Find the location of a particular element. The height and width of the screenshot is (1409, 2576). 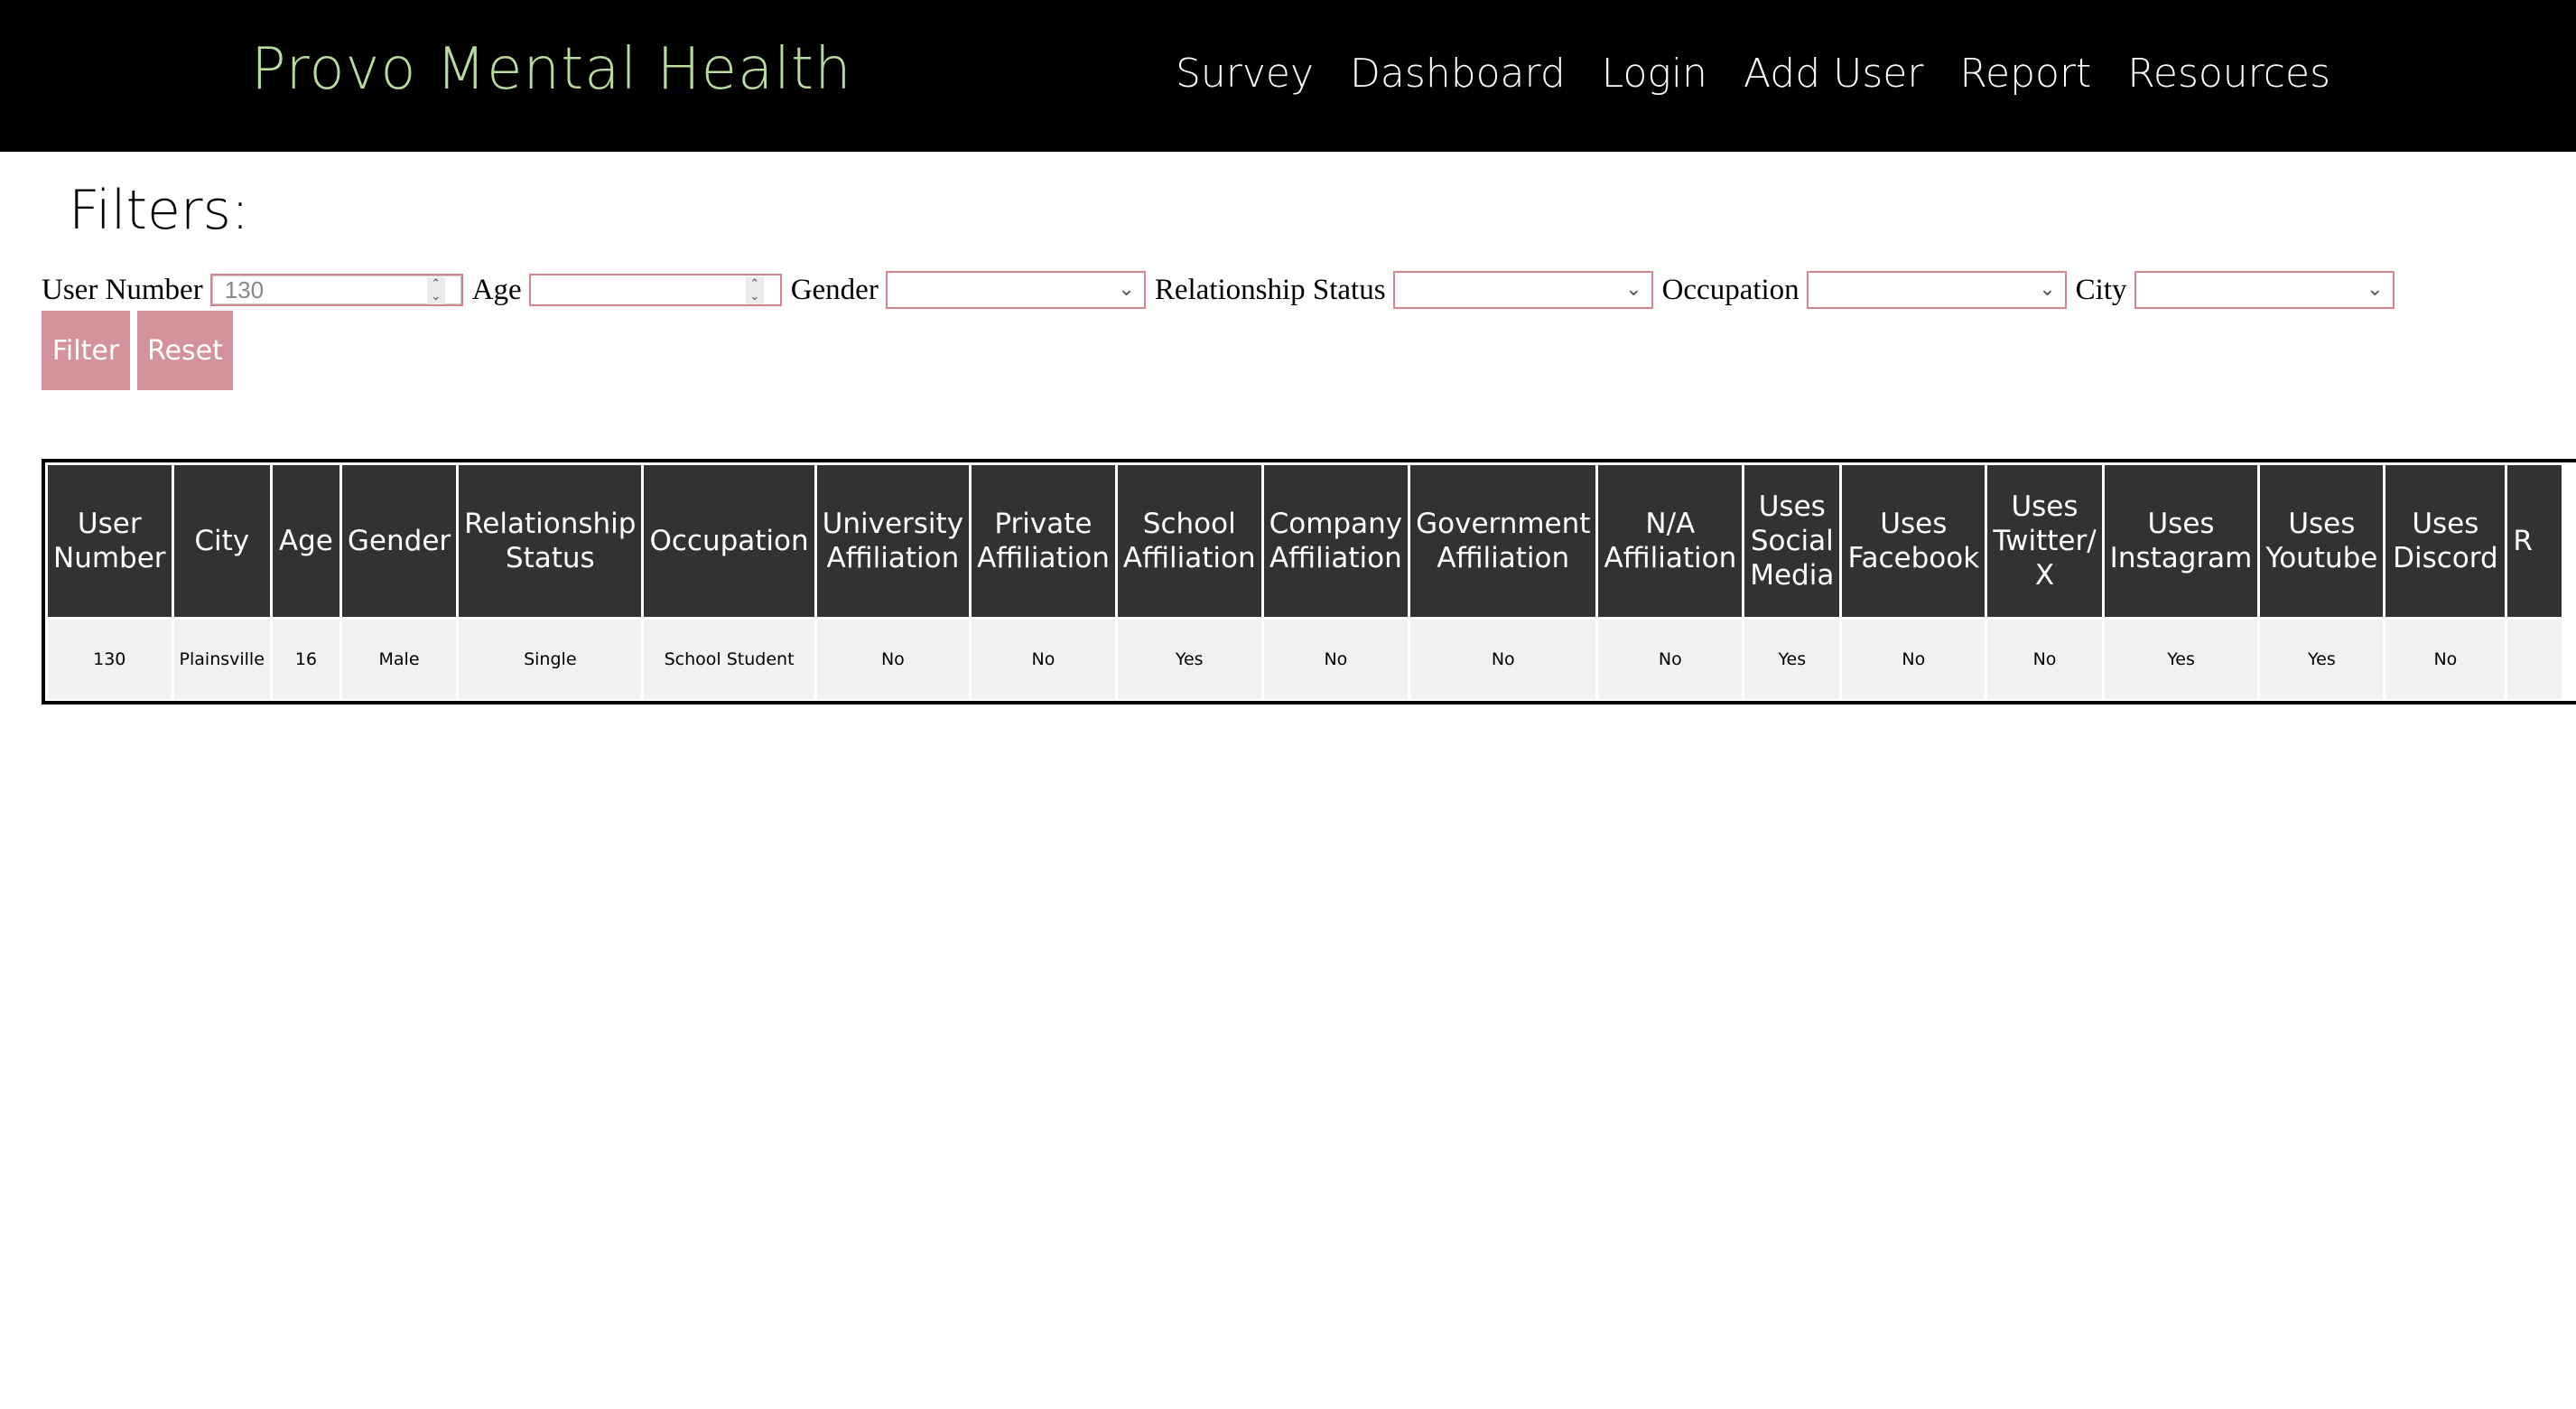

nav-survey: Survey is located at coordinates (1245, 74).